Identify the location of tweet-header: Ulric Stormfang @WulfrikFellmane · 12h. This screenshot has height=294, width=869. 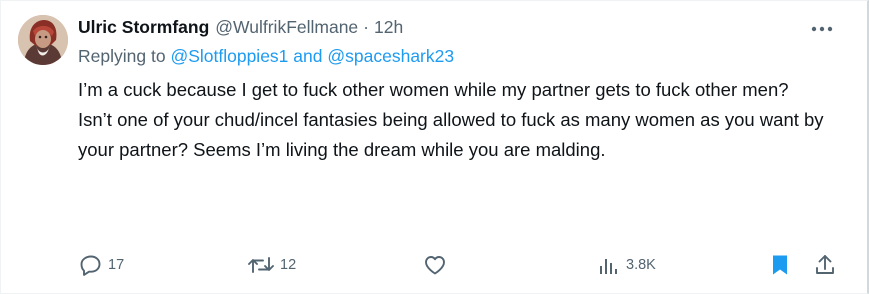
(463, 27).